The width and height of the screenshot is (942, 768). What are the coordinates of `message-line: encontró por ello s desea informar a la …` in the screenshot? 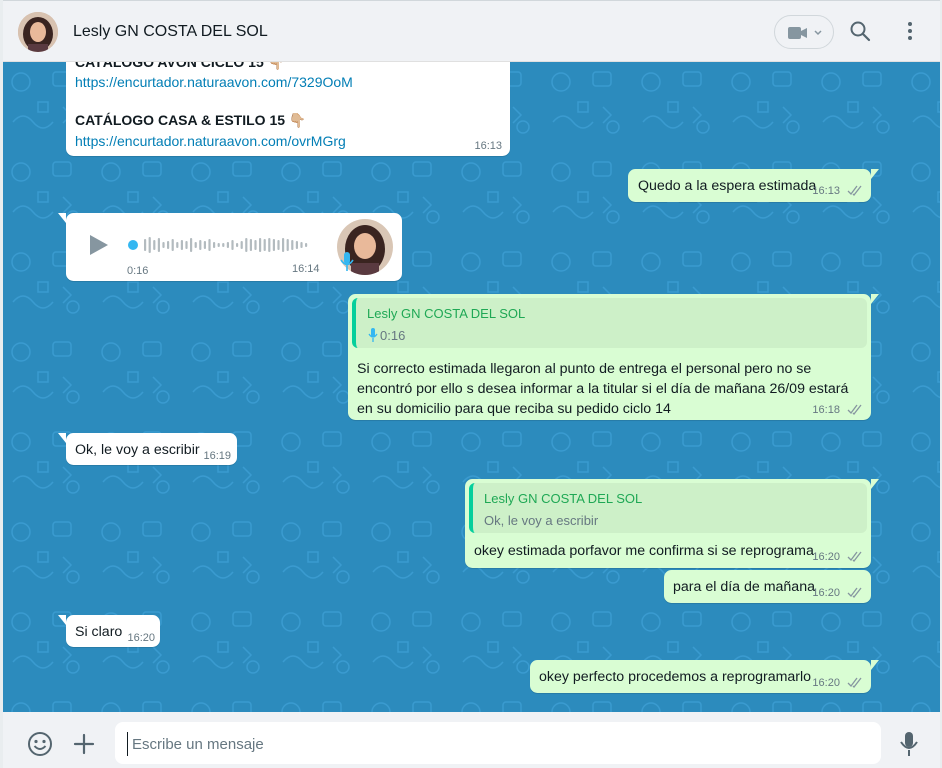 It's located at (603, 389).